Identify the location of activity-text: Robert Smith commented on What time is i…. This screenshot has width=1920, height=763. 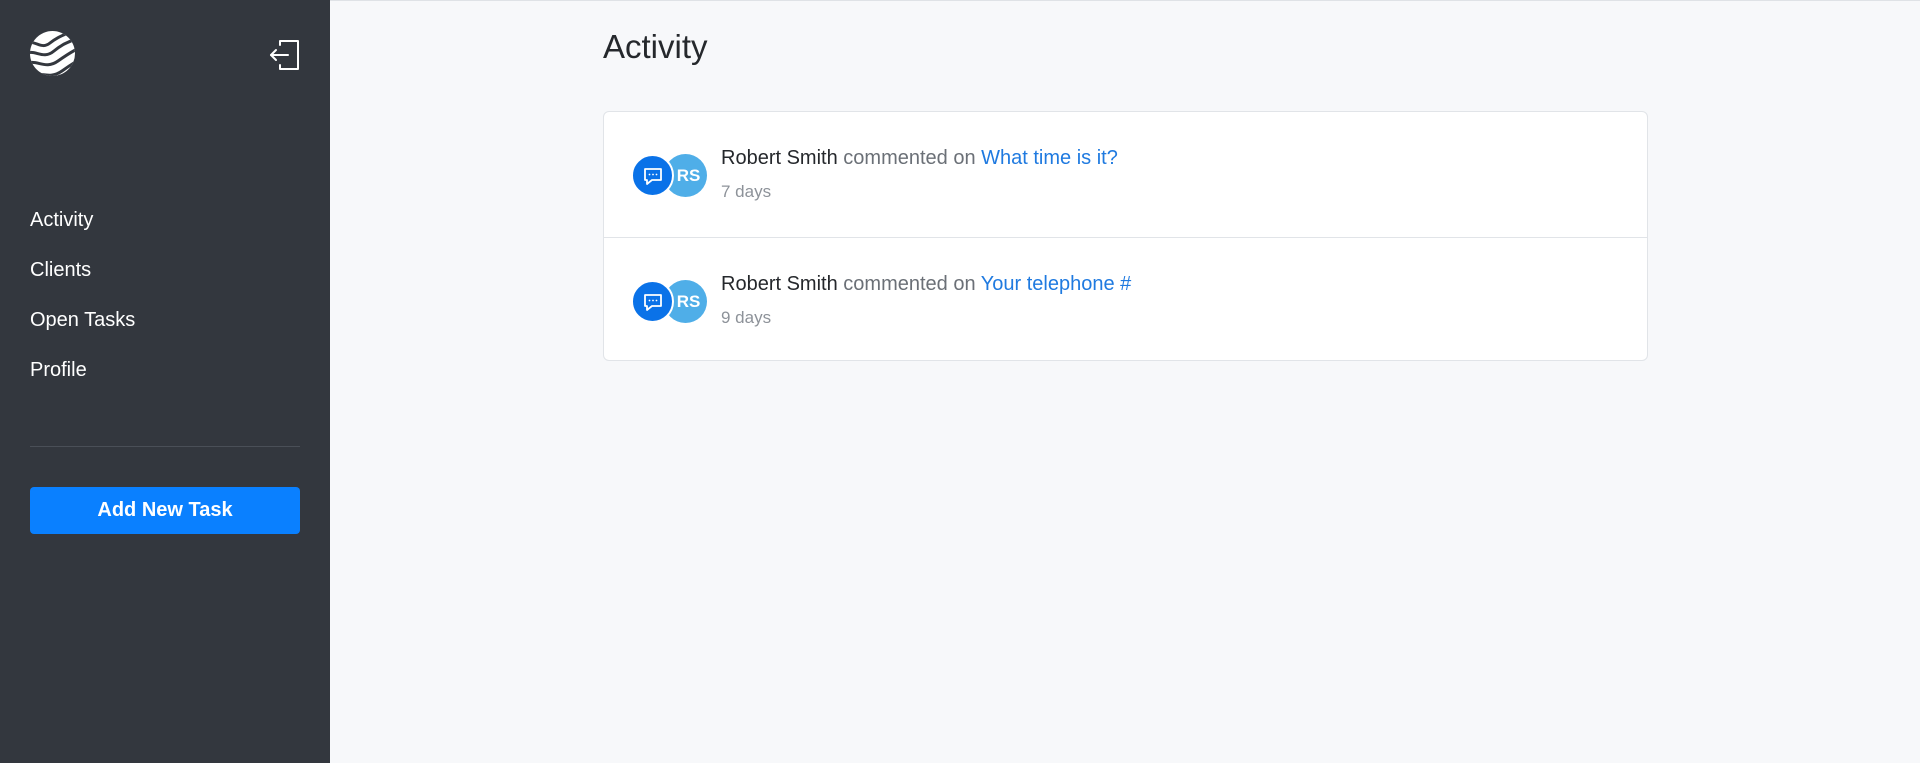
(919, 158).